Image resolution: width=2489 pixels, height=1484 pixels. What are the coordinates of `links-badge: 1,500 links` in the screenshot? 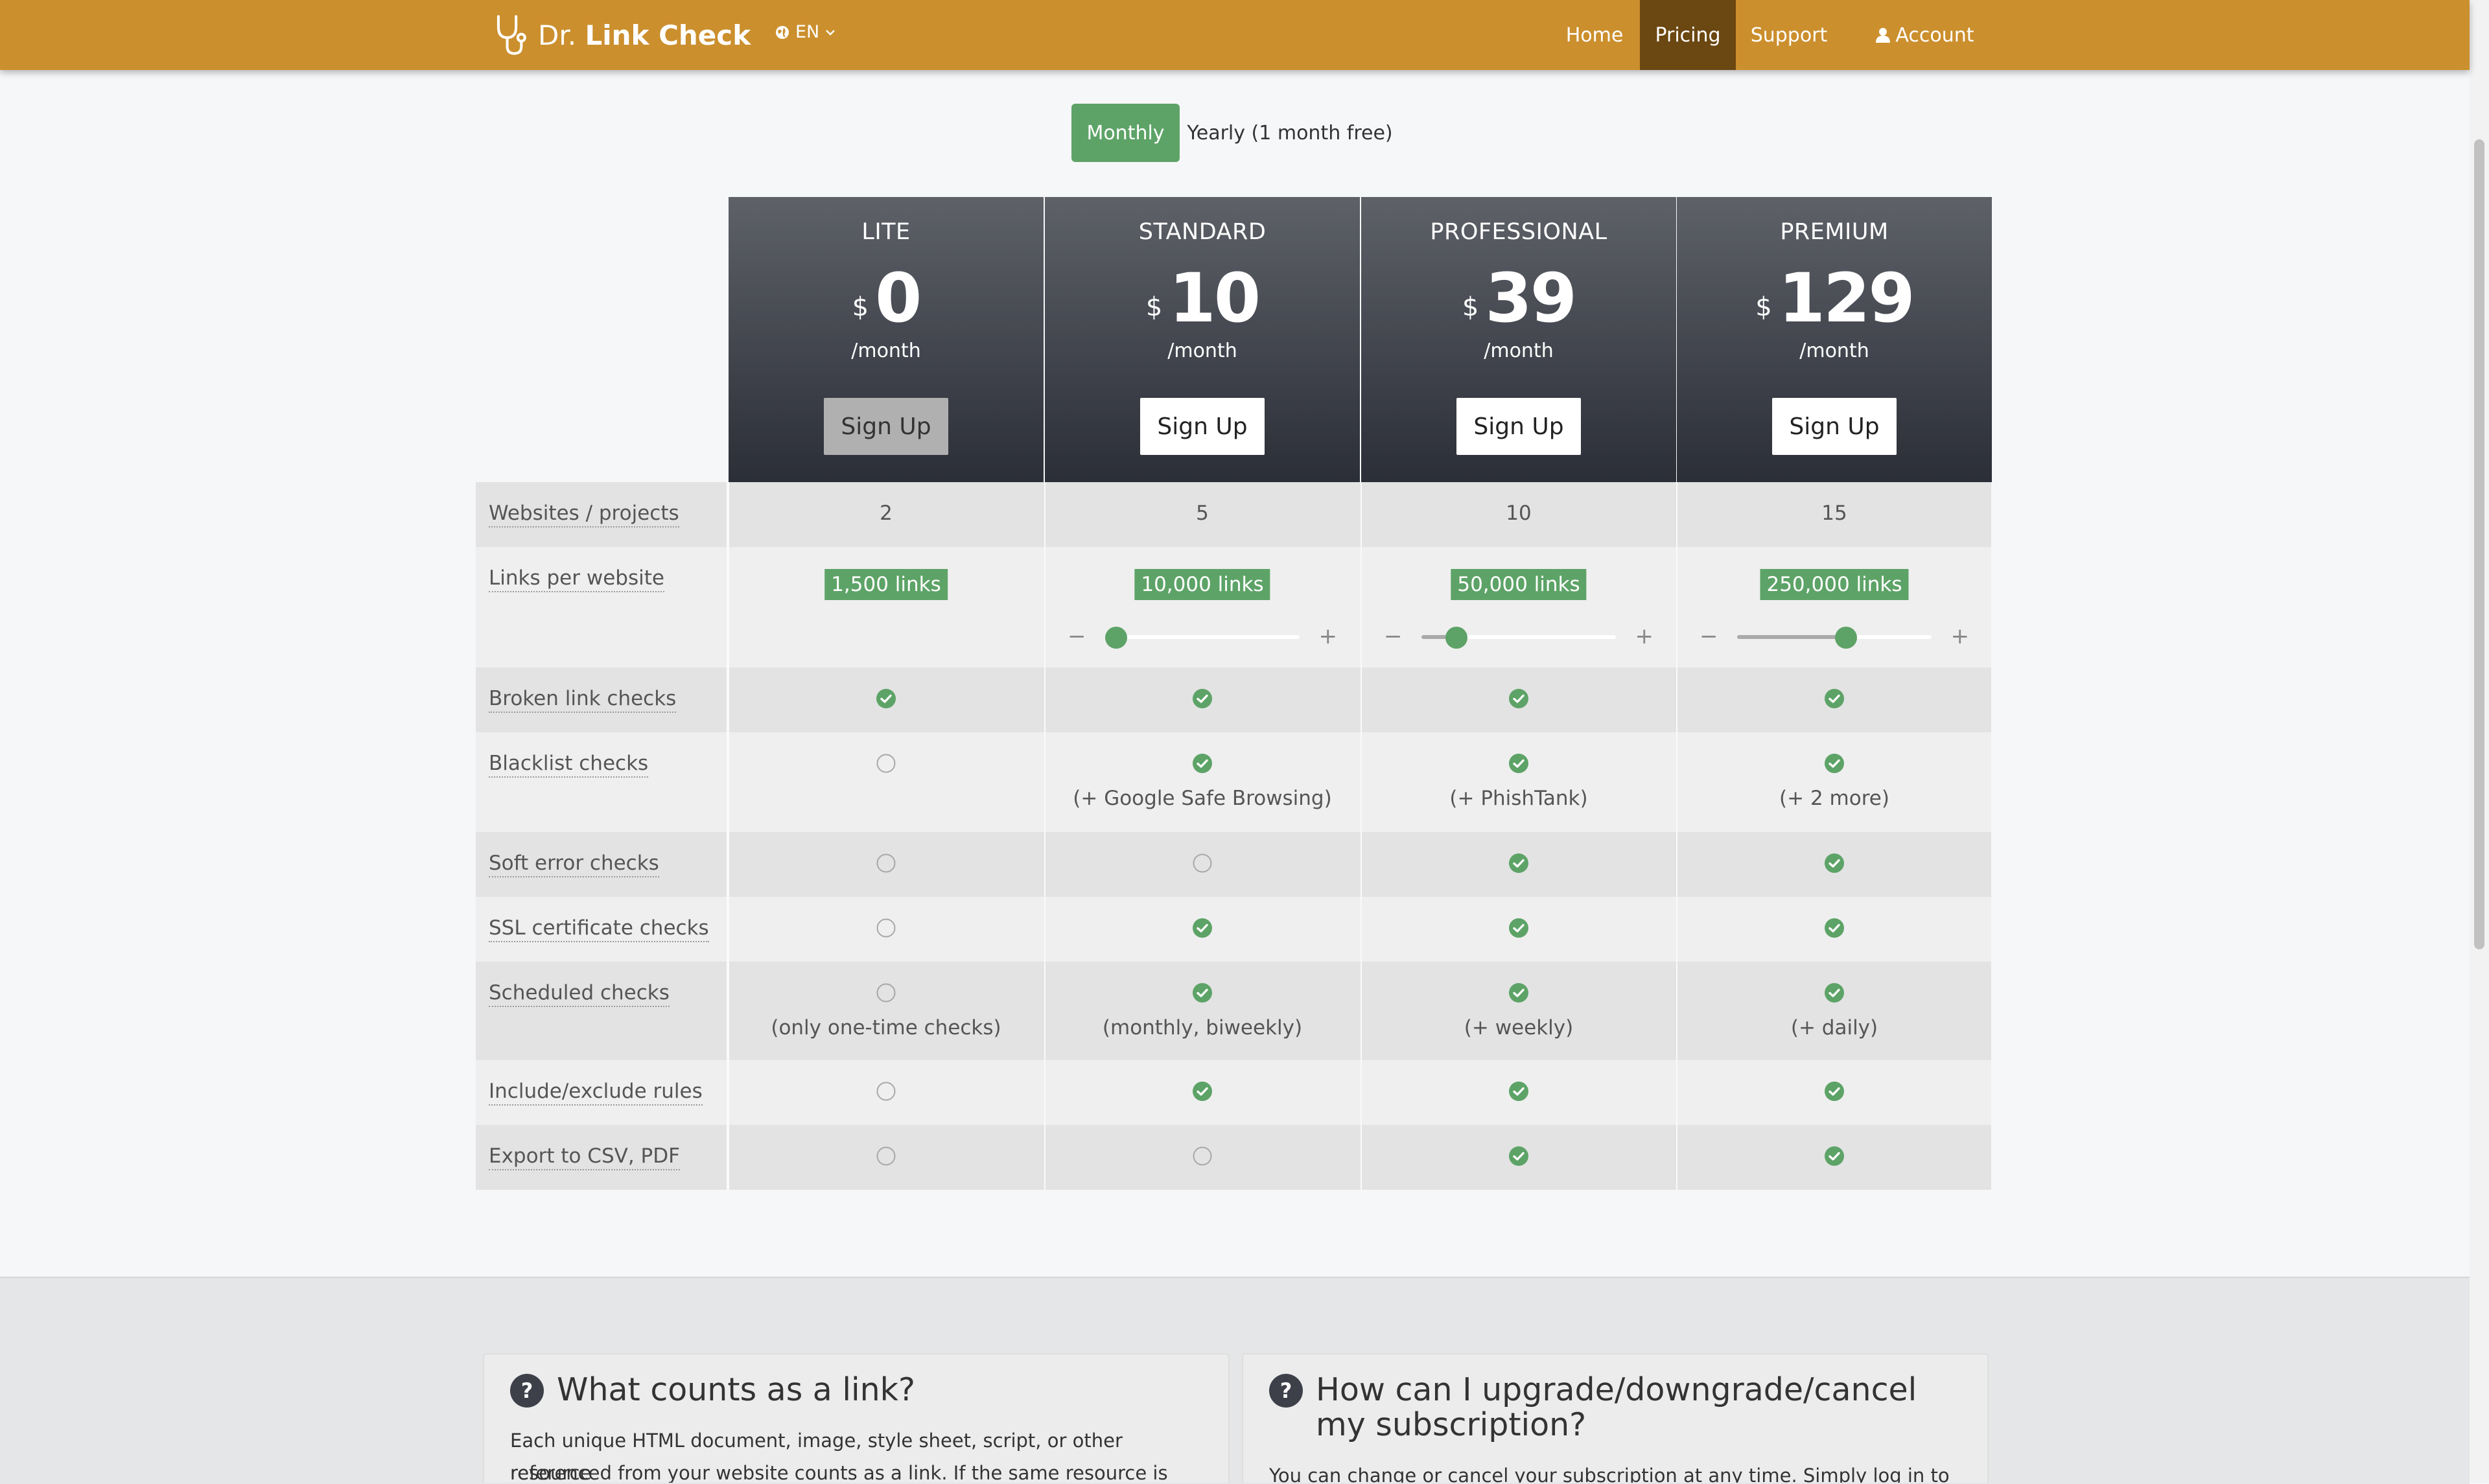 It's located at (886, 584).